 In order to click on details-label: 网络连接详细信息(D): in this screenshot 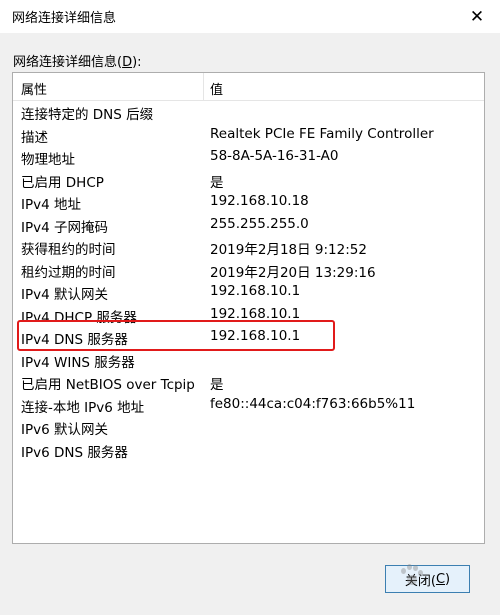, I will do `click(77, 62)`.